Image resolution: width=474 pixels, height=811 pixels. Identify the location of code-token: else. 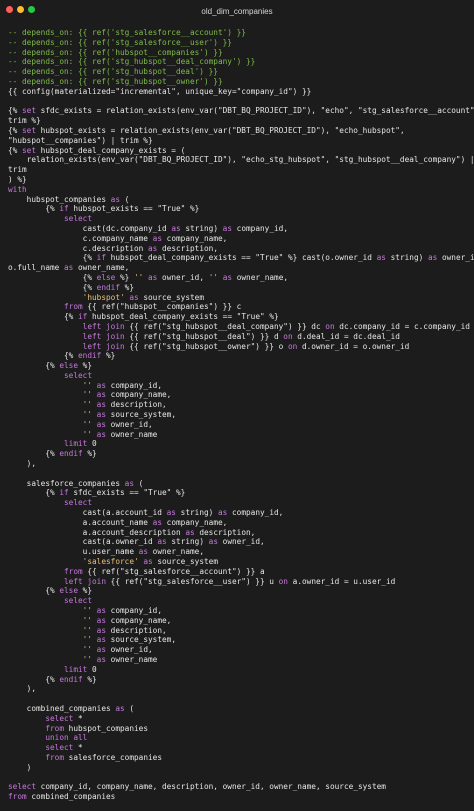
(106, 277).